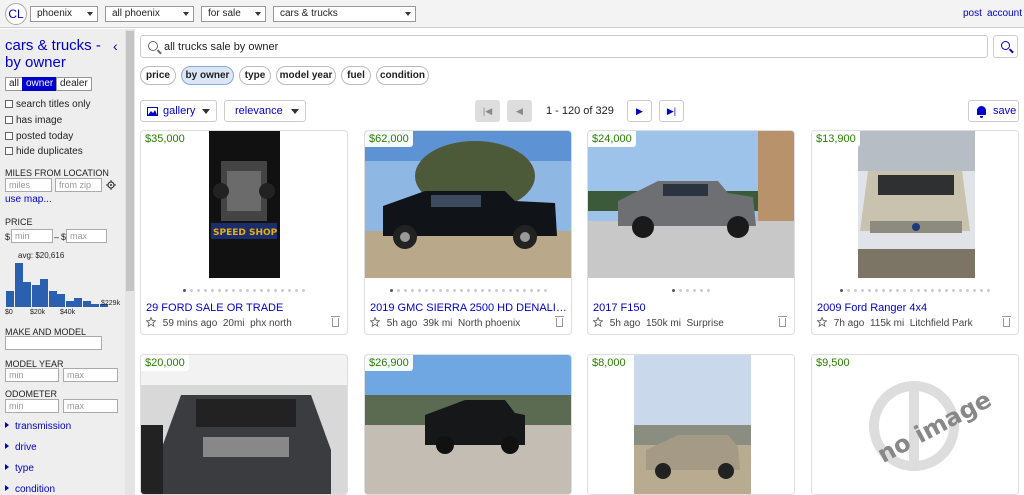  What do you see at coordinates (111, 185) in the screenshot?
I see `locate-me-icon` at bounding box center [111, 185].